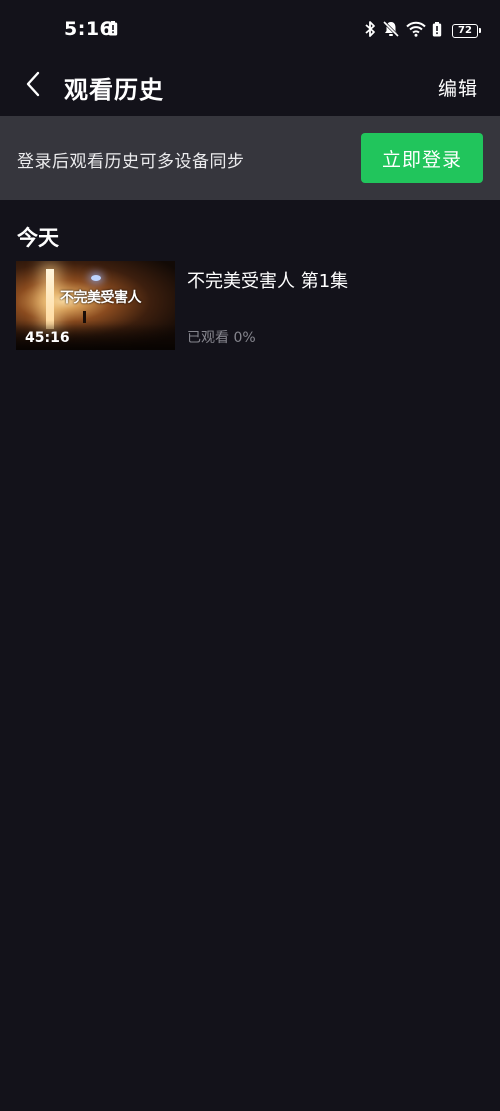 This screenshot has height=1111, width=500. What do you see at coordinates (250, 87) in the screenshot?
I see `header: 观看历史 编辑` at bounding box center [250, 87].